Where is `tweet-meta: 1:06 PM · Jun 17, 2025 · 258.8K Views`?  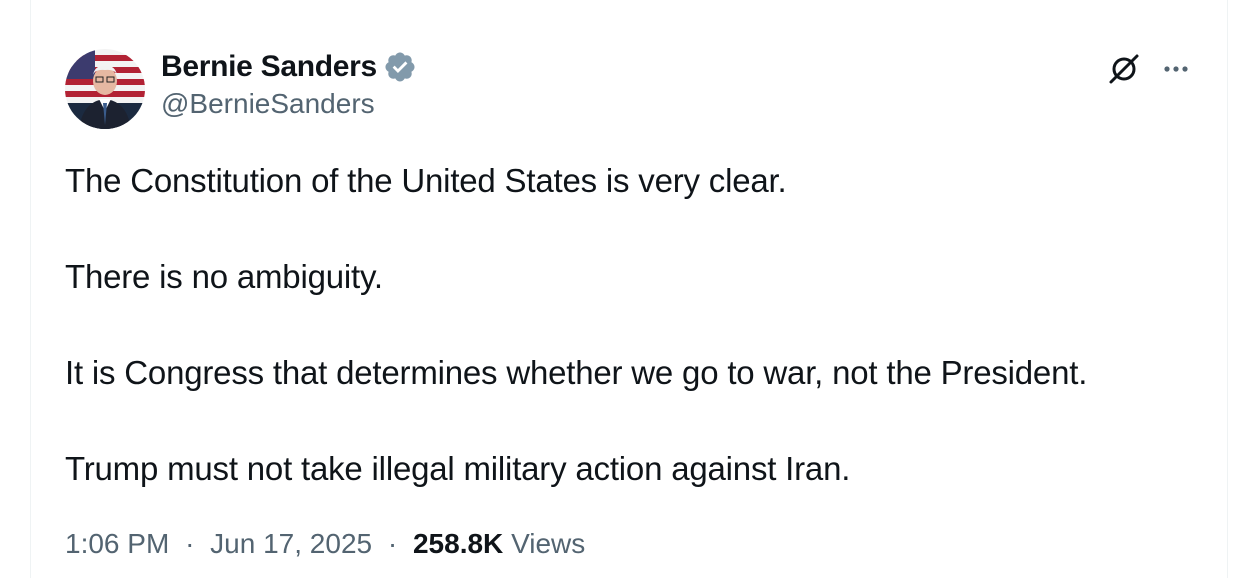
tweet-meta: 1:06 PM · Jun 17, 2025 · 258.8K Views is located at coordinates (325, 544).